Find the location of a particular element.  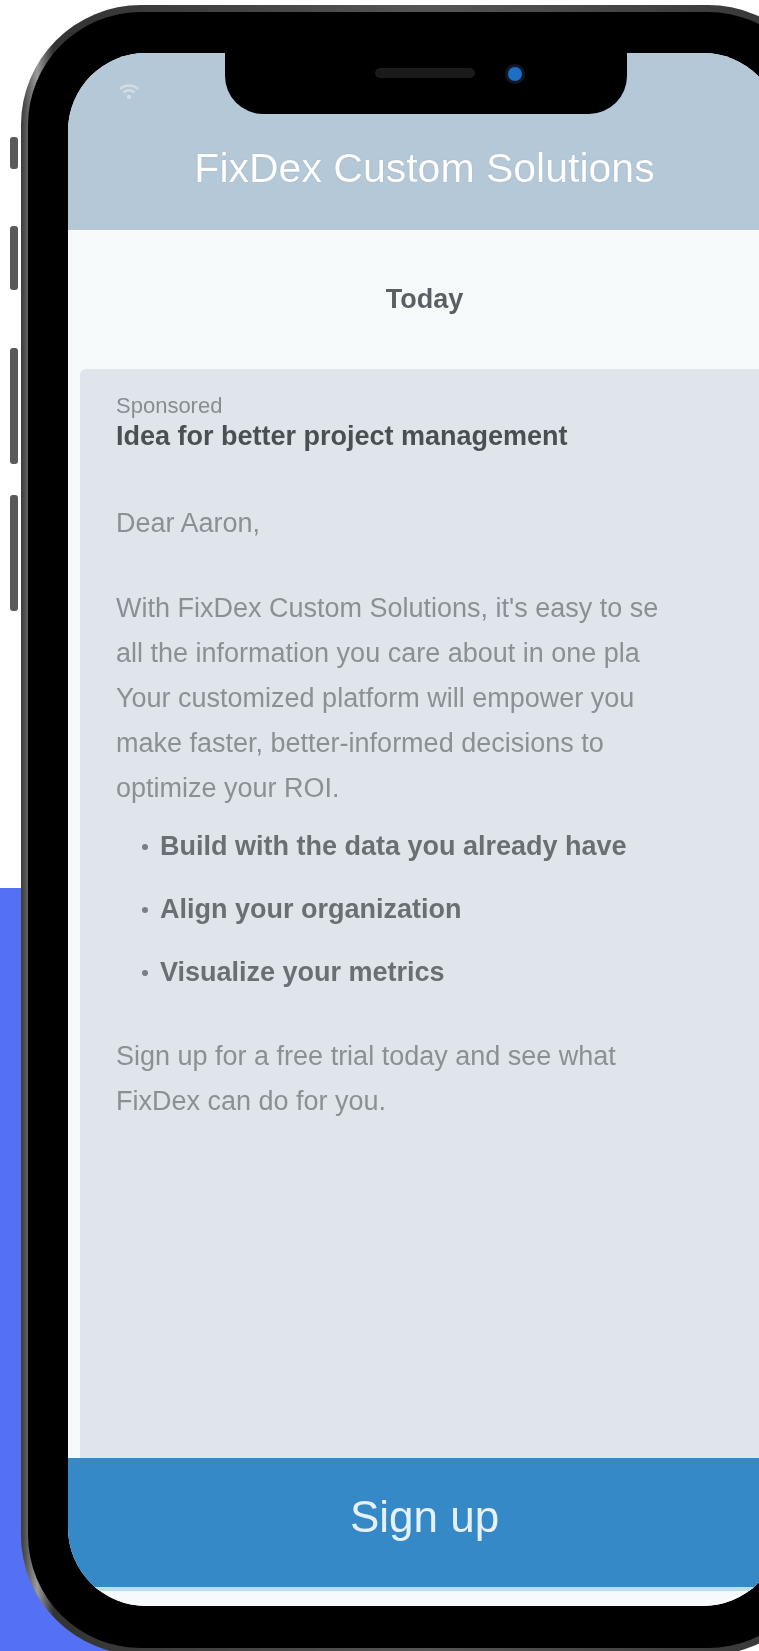

message-text-line: optimize your ROI. is located at coordinates (228, 788).